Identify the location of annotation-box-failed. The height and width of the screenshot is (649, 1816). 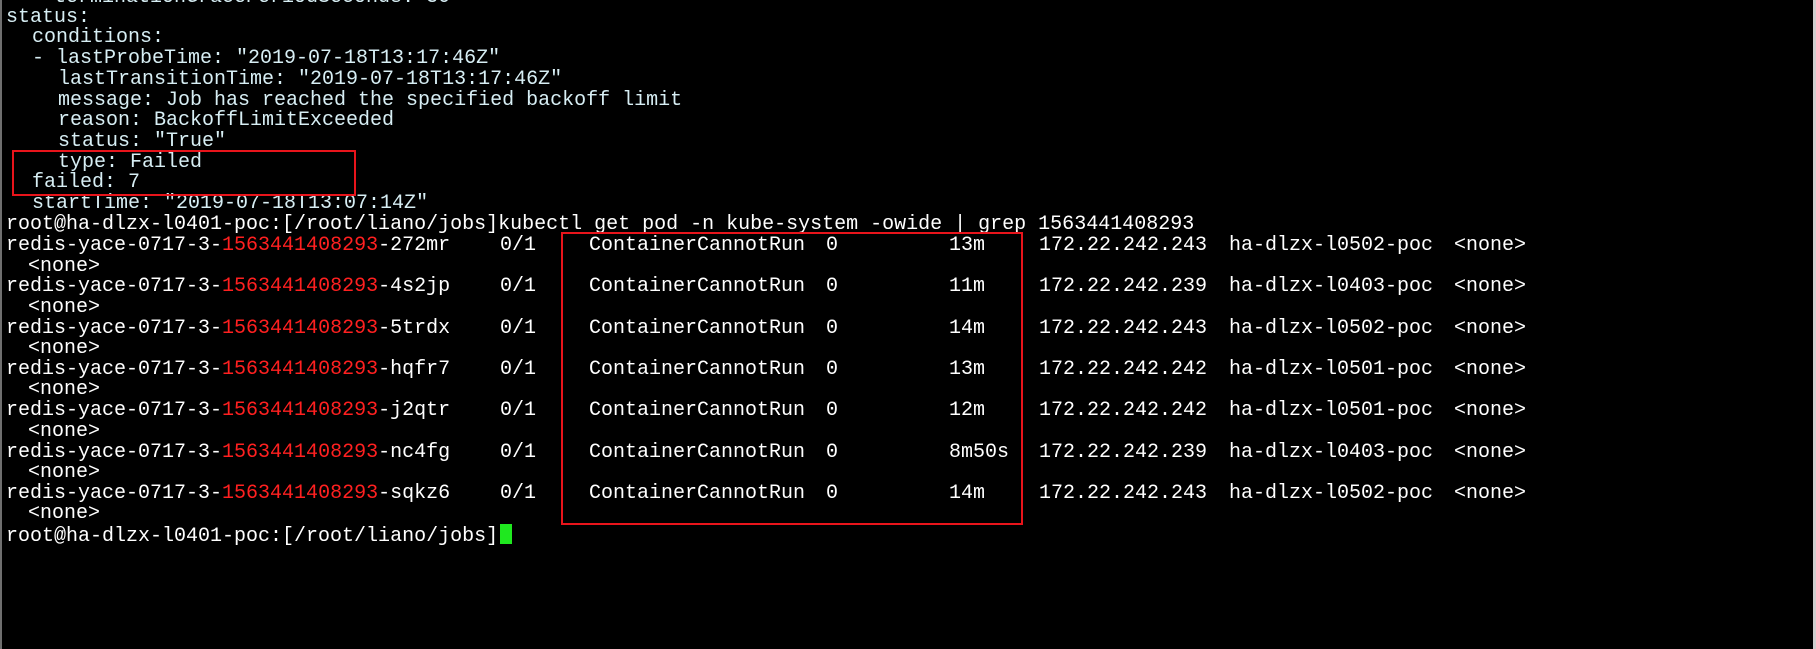
(184, 173).